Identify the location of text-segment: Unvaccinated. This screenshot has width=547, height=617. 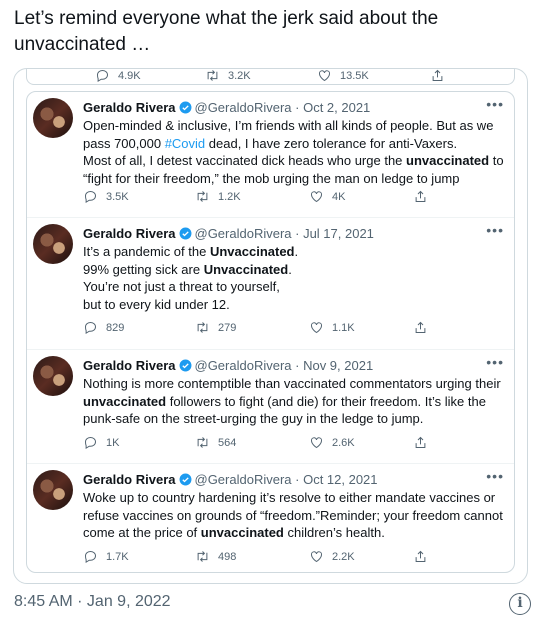
(252, 251).